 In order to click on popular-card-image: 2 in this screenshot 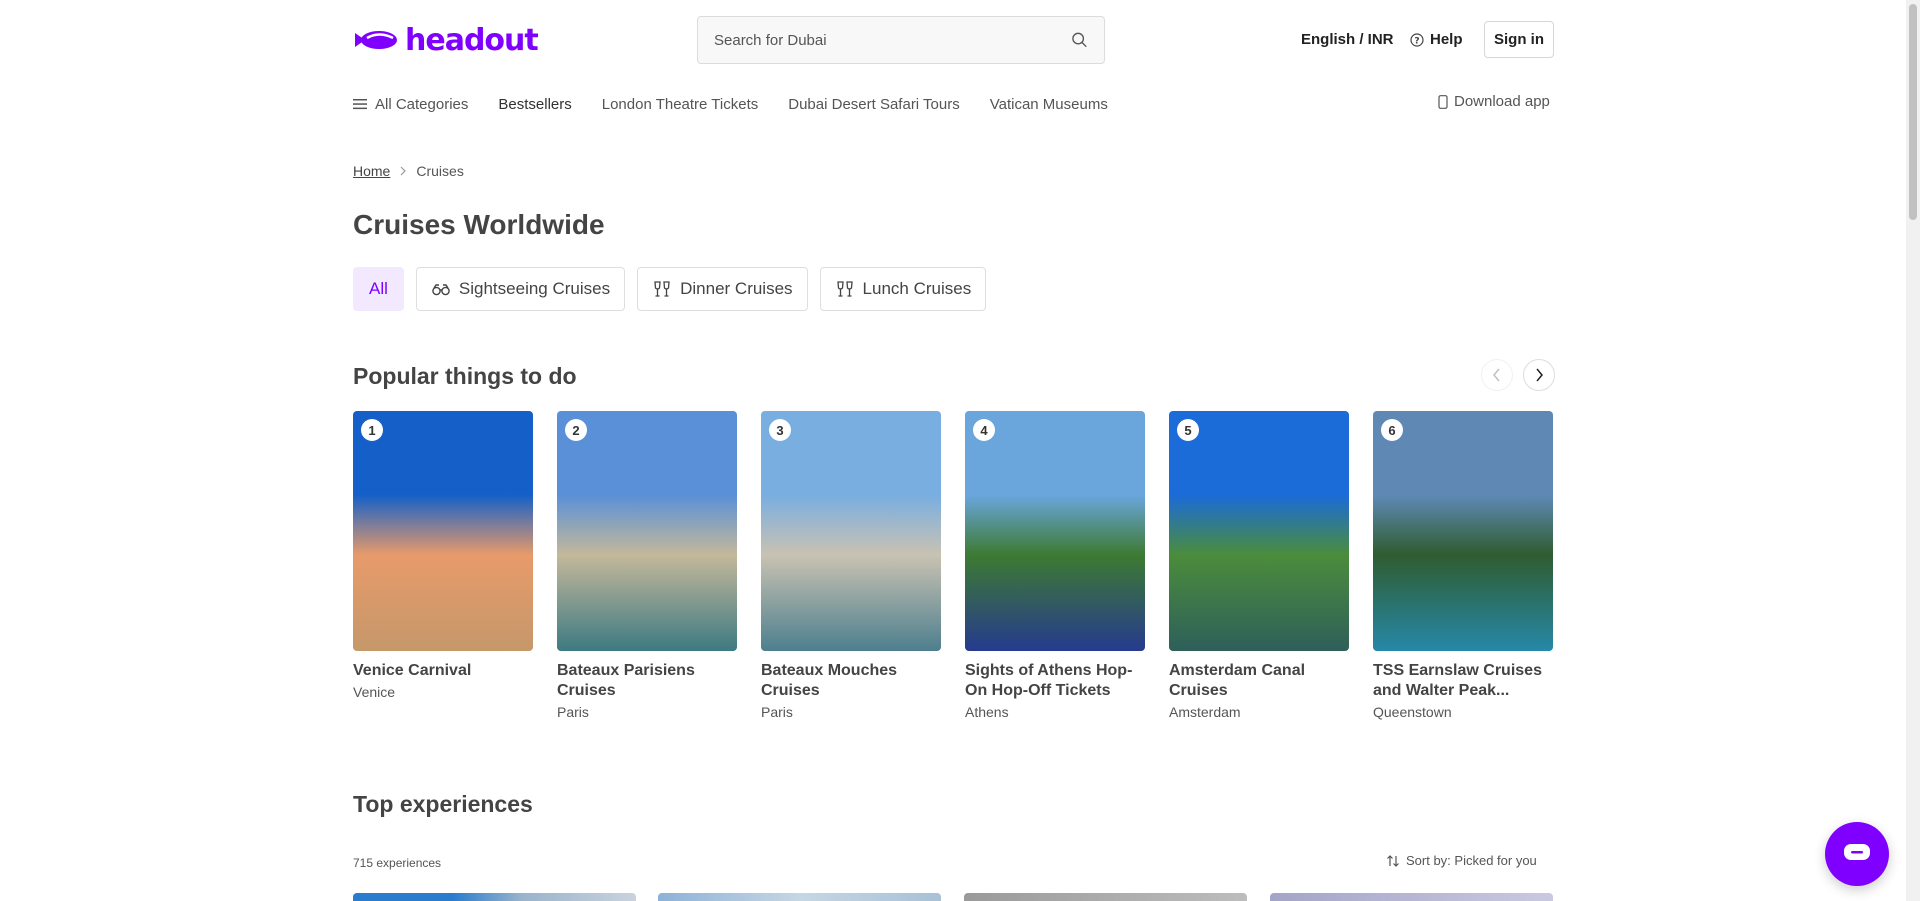, I will do `click(647, 531)`.